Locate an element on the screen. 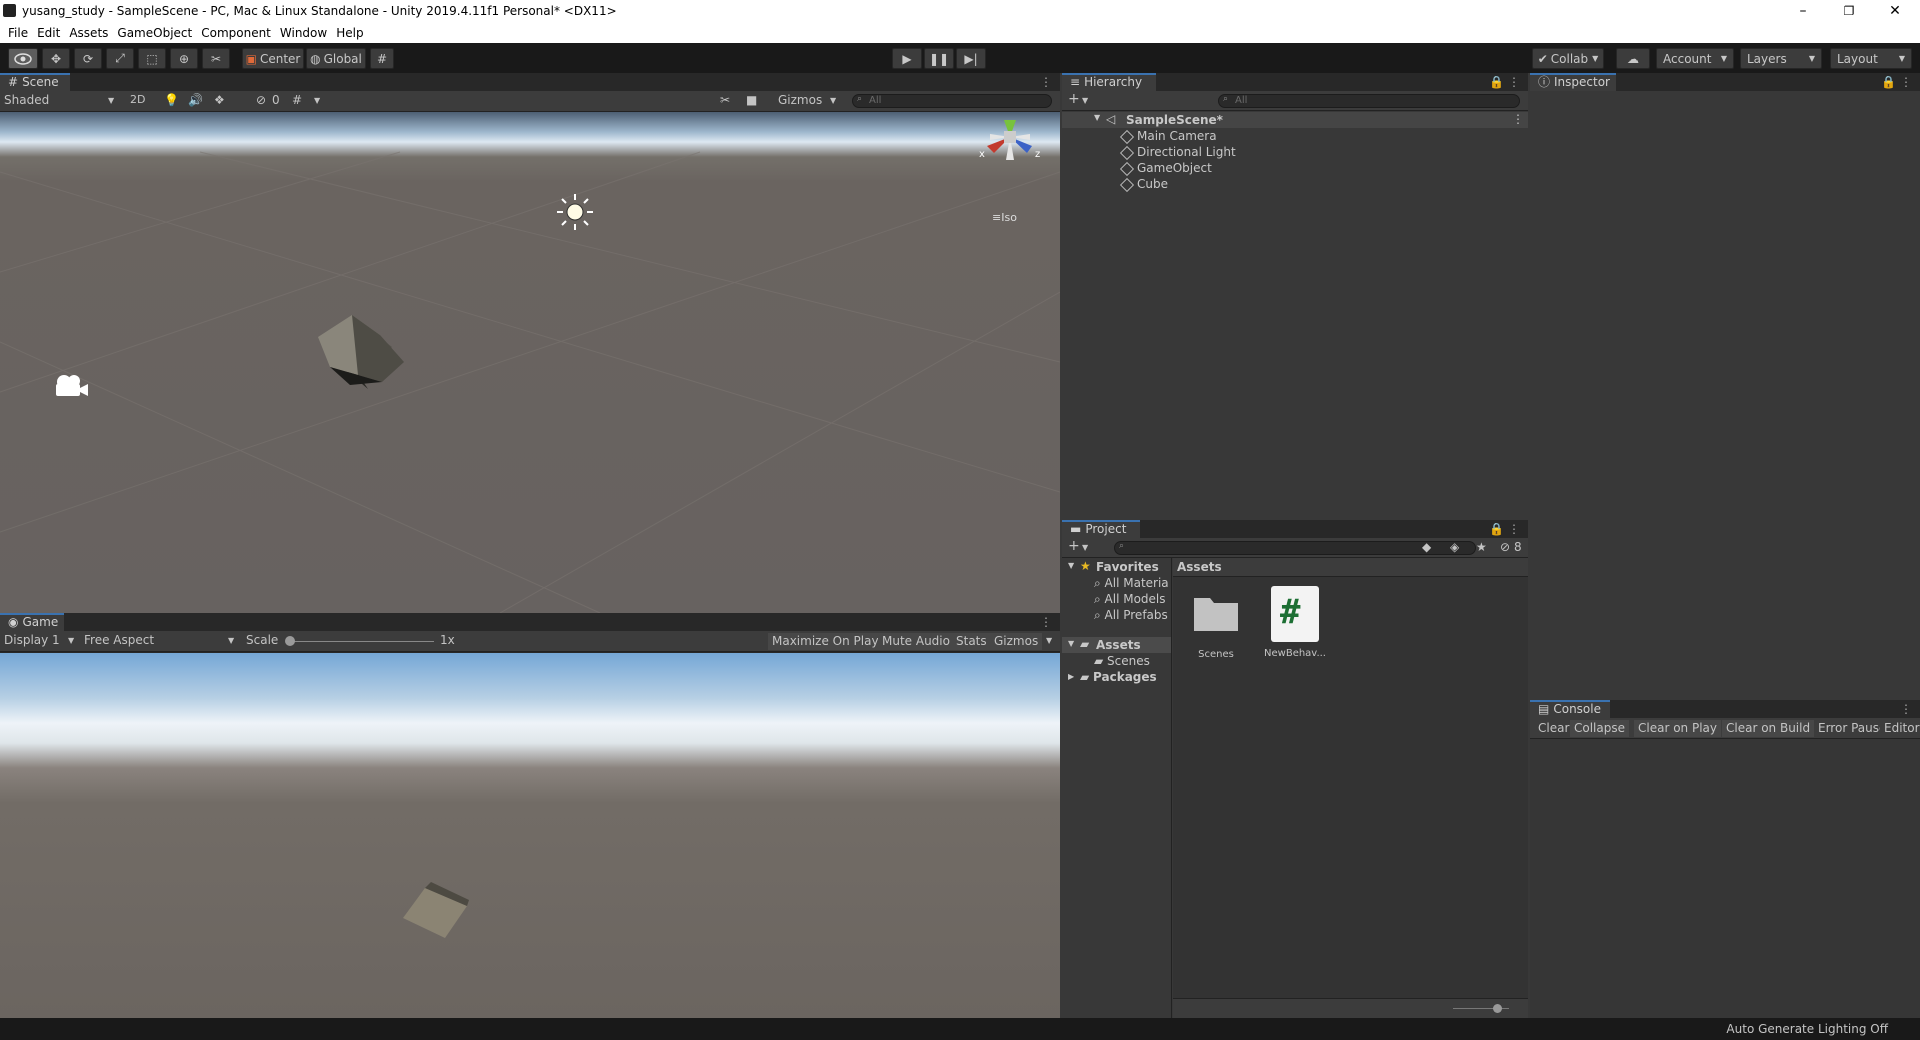 Image resolution: width=1920 pixels, height=1040 pixels. tab-project: ▬ Project is located at coordinates (1101, 529).